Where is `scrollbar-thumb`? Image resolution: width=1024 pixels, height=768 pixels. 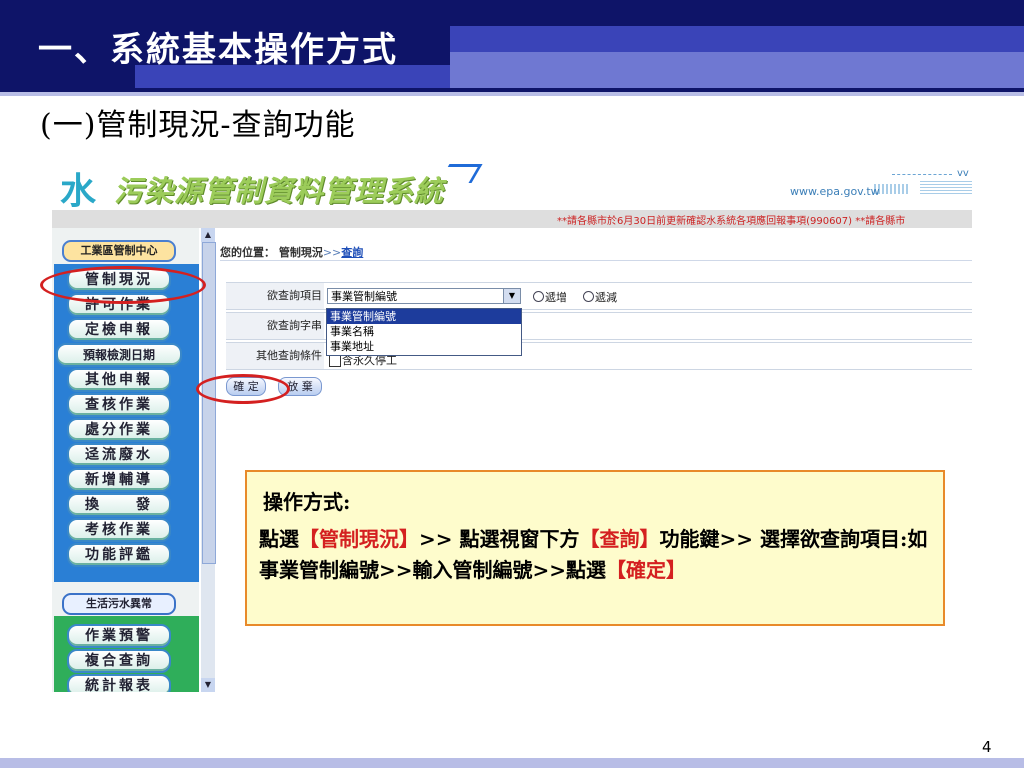
scrollbar-thumb is located at coordinates (209, 403).